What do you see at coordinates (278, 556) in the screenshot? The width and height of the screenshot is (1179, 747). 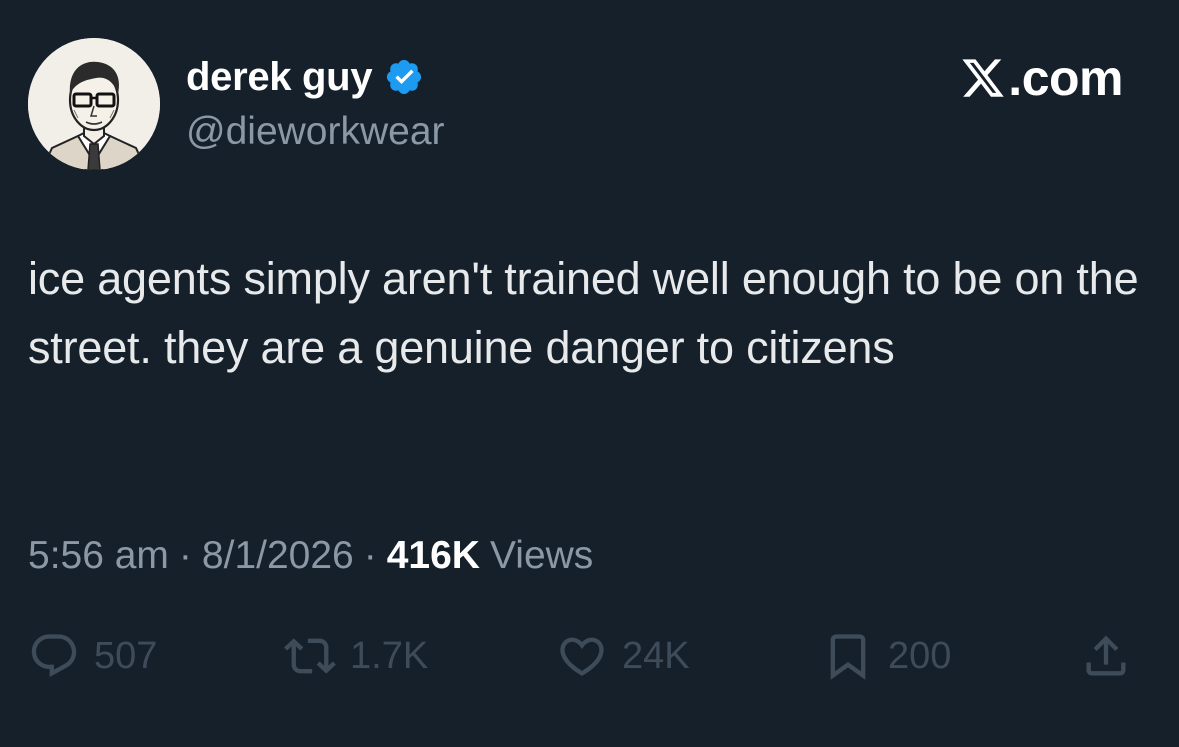 I see `tweet-date: 8/1/2026` at bounding box center [278, 556].